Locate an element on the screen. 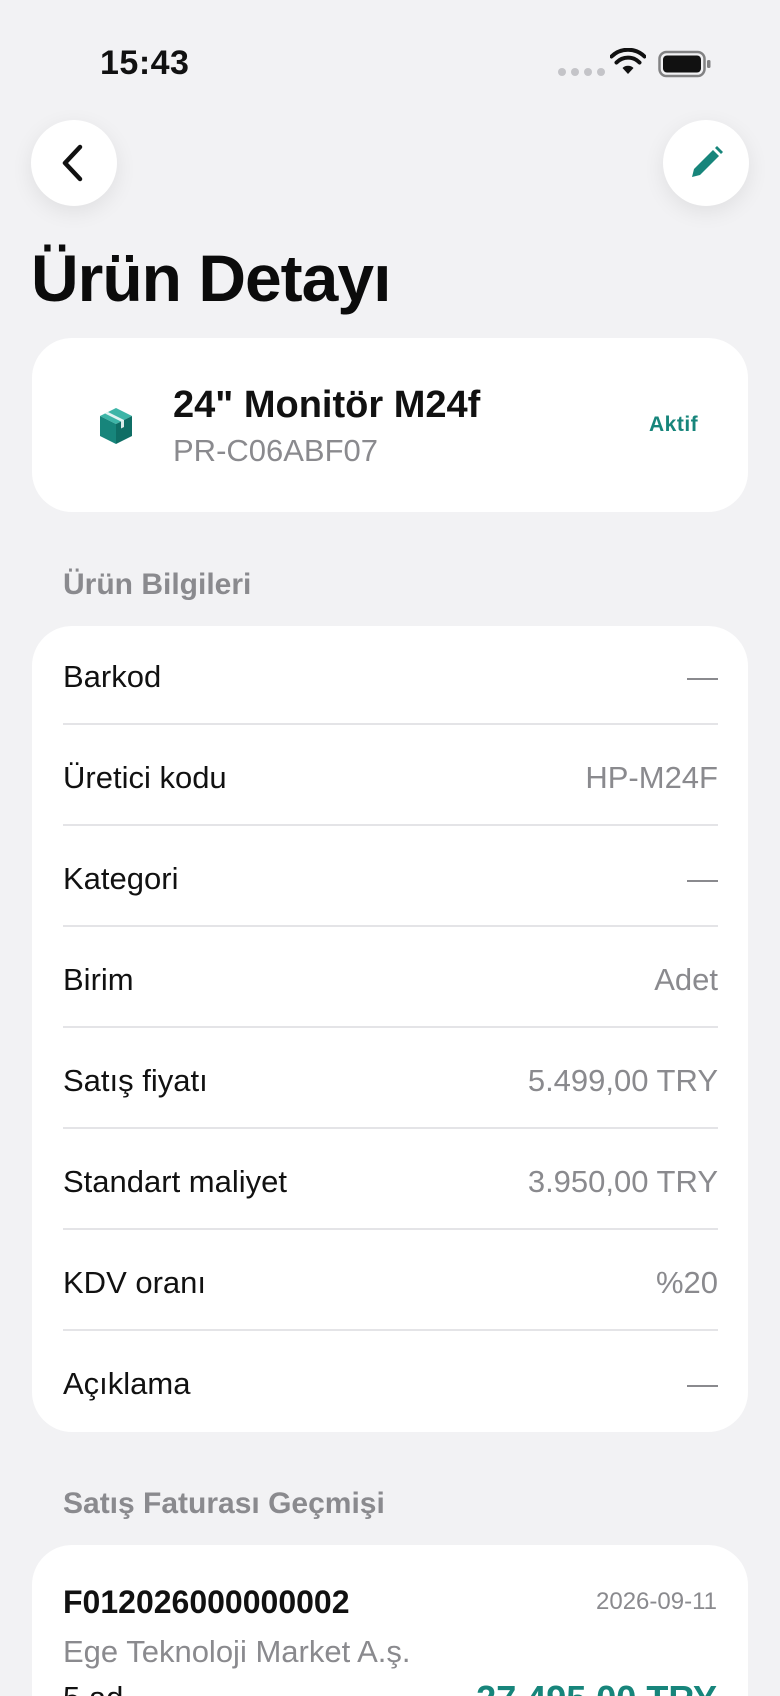  info-label: Açıklama is located at coordinates (127, 1383).